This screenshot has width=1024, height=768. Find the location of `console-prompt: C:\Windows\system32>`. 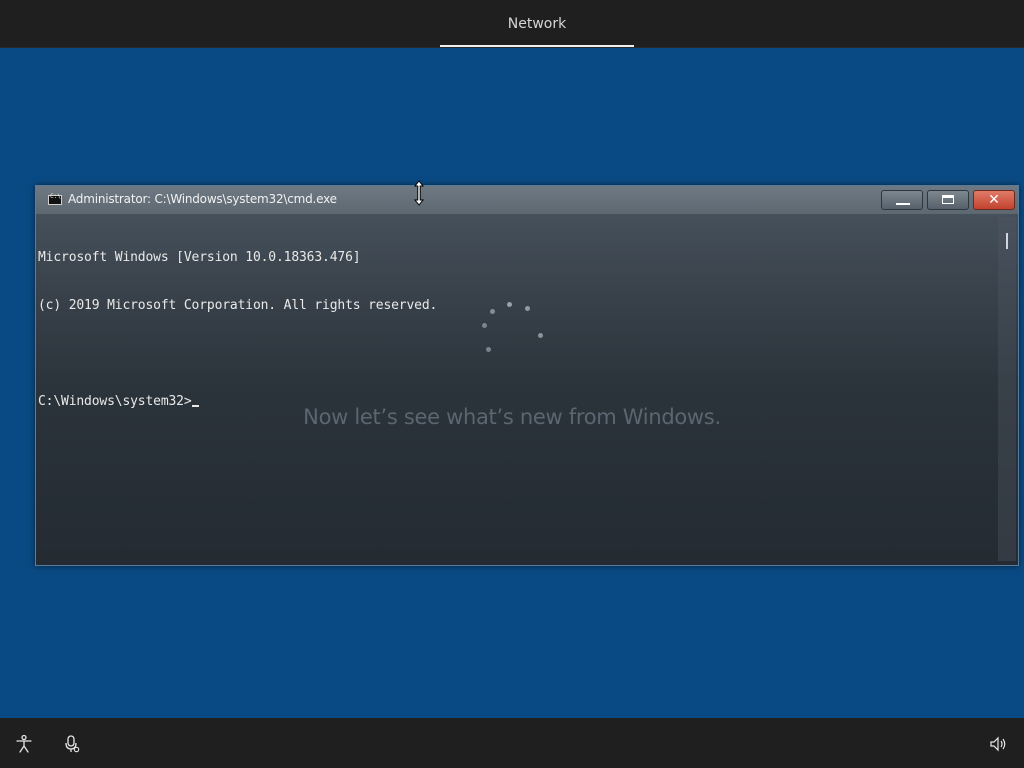

console-prompt: C:\Windows\system32> is located at coordinates (115, 401).